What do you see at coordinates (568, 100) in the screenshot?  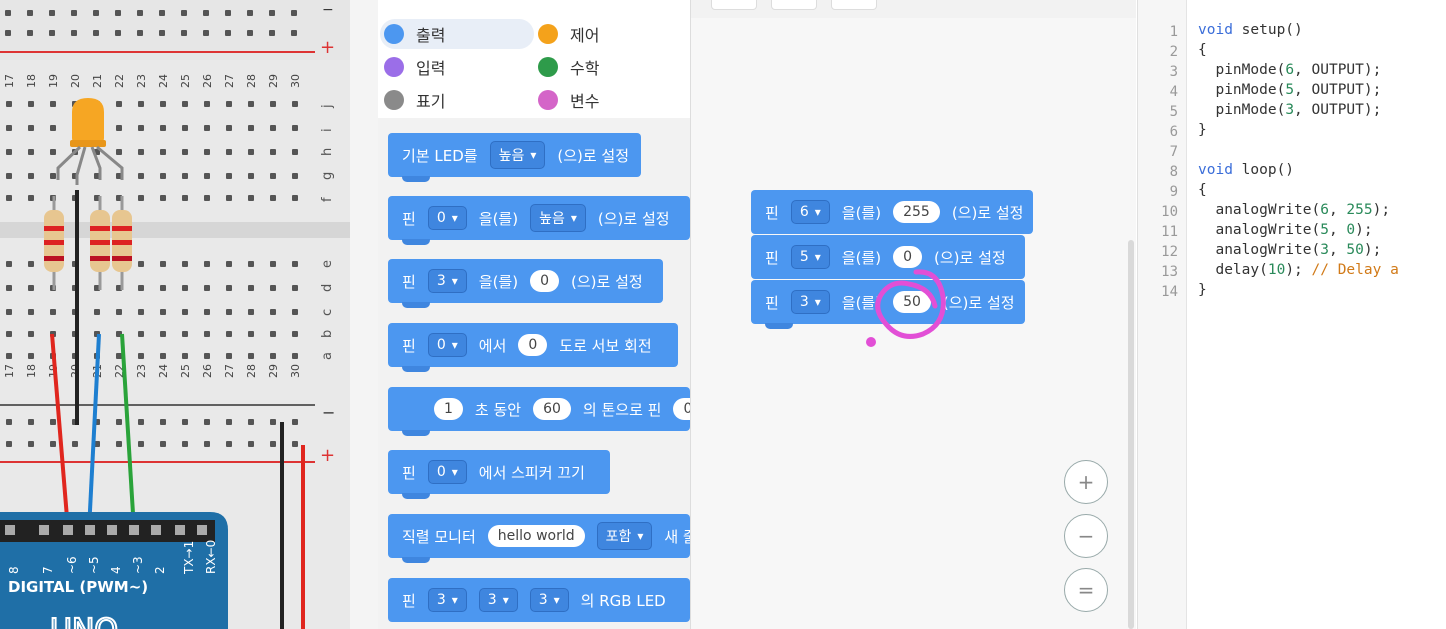 I see `category-variables: 변수` at bounding box center [568, 100].